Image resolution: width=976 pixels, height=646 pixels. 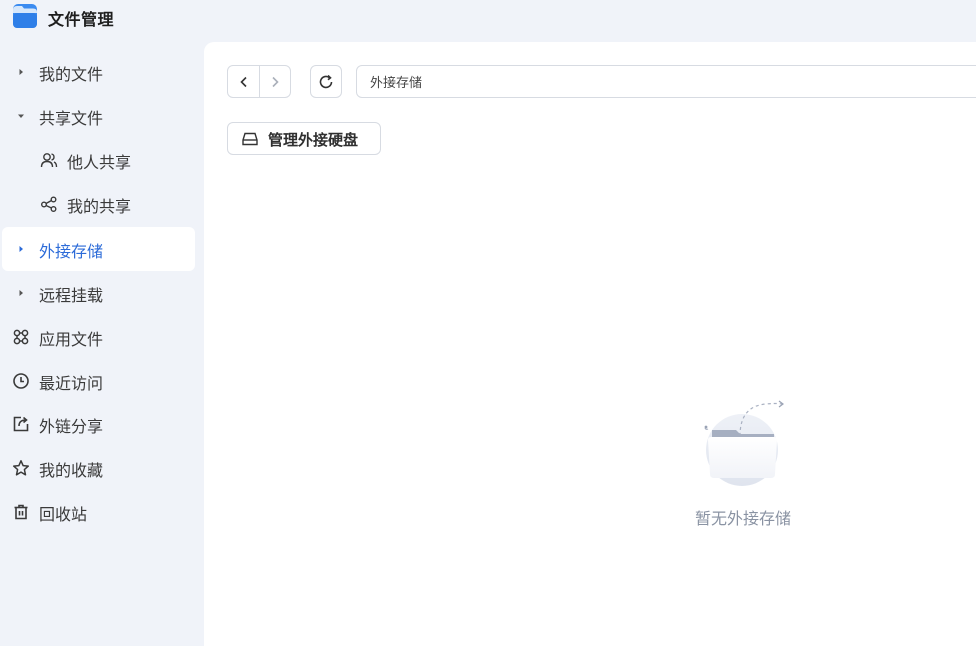 I want to click on sidebar-item-recent: 最近访问, so click(x=98, y=381).